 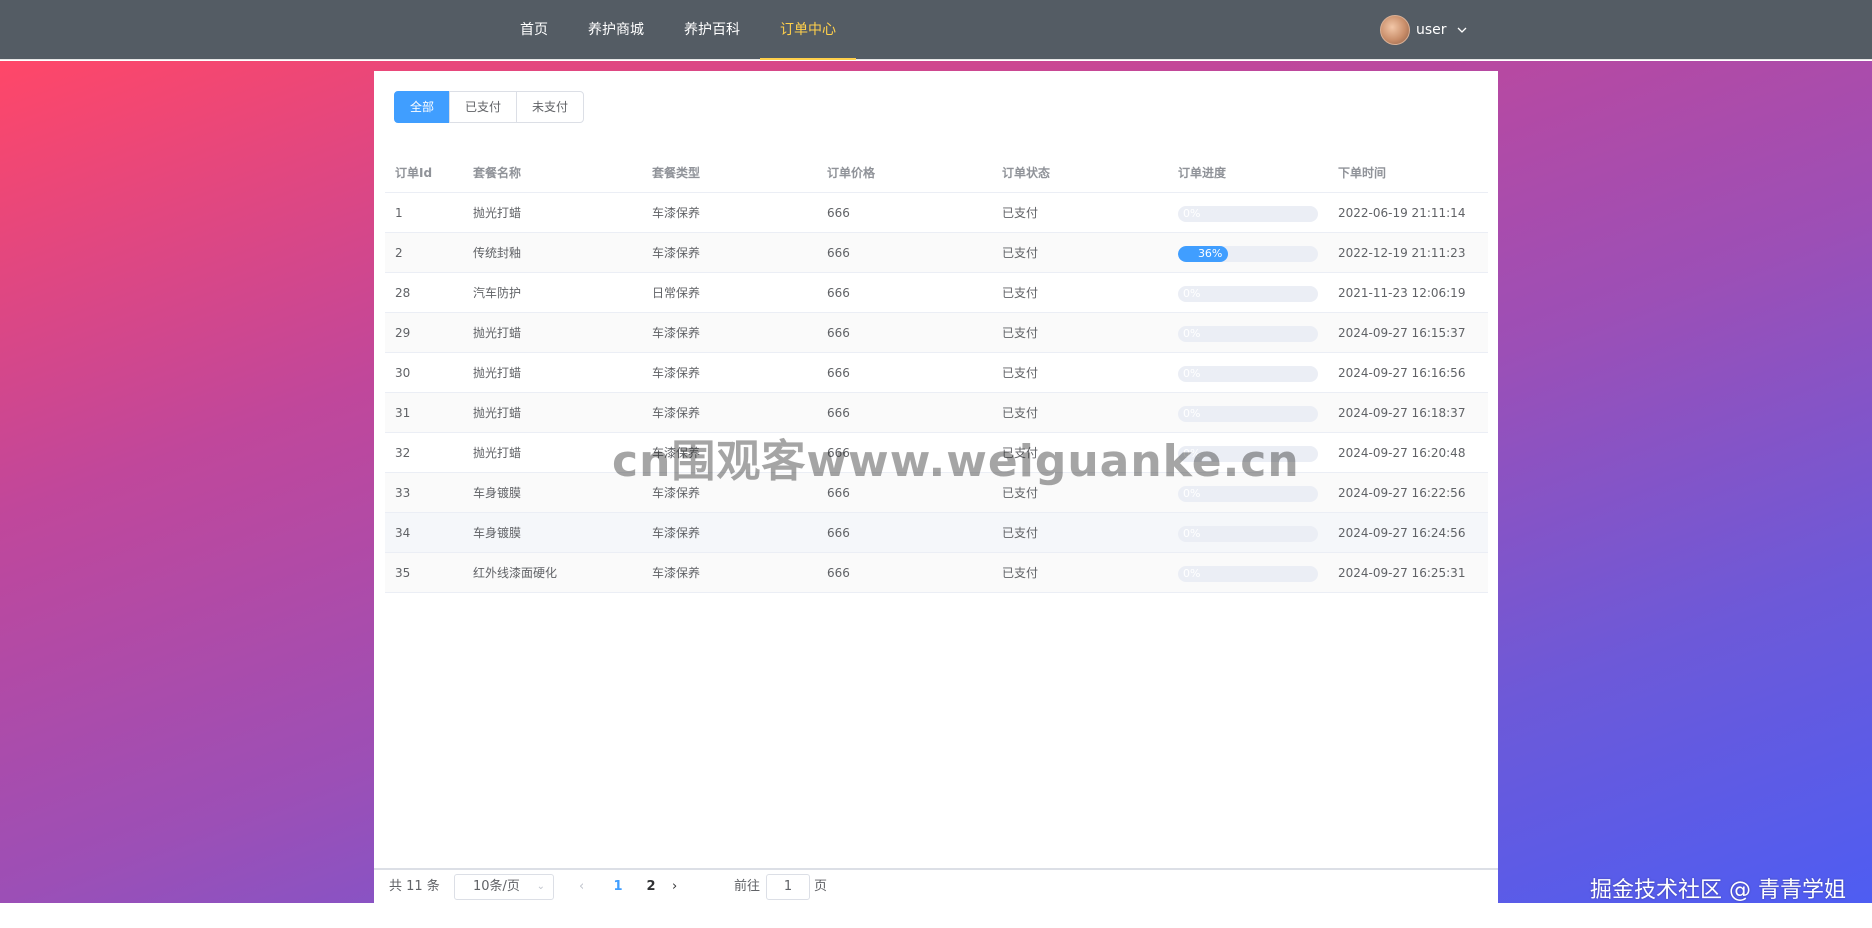 What do you see at coordinates (1402, 293) in the screenshot?
I see `order-time-cell: 2021-11-23 12:06:19` at bounding box center [1402, 293].